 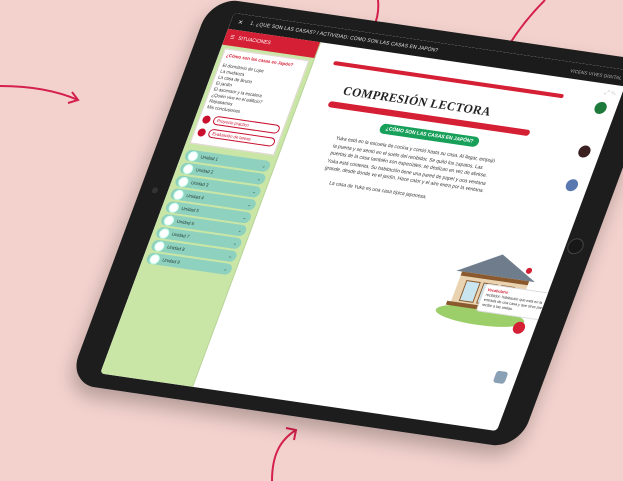 I want to click on menu-icon: ☰, so click(x=232, y=37).